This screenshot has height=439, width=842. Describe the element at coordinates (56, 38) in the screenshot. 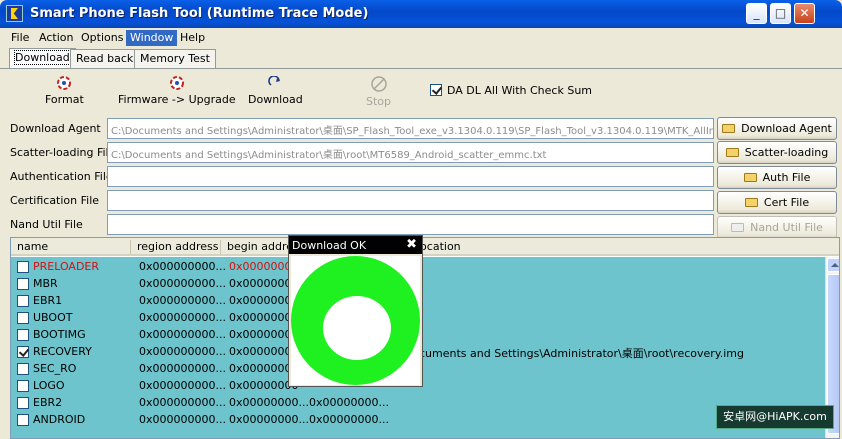

I see `menu-action: Action` at that location.